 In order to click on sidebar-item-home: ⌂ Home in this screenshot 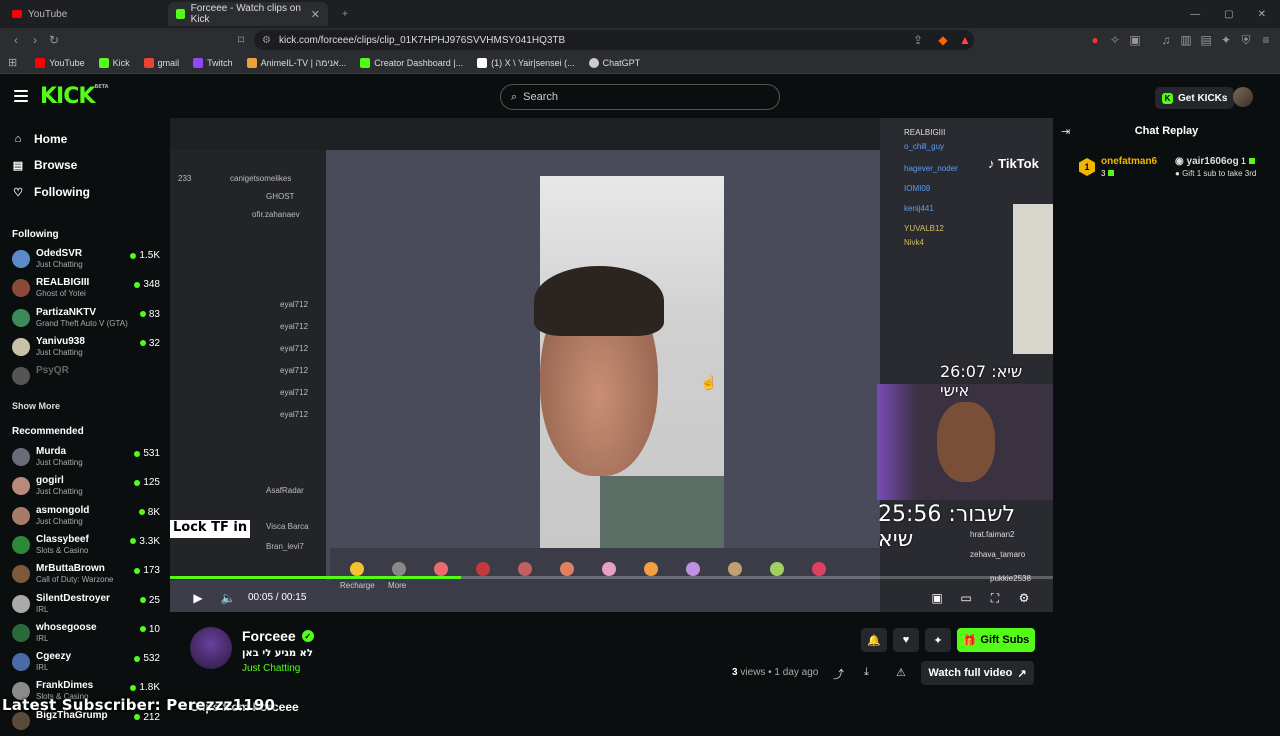, I will do `click(40, 139)`.